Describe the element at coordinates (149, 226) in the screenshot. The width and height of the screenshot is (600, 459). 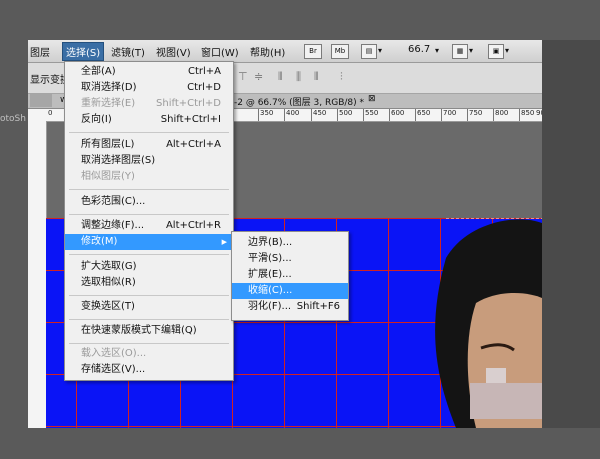
I see `menu-item-refine-edge: 调整边缘(F)... Alt+Ctrl+R` at that location.